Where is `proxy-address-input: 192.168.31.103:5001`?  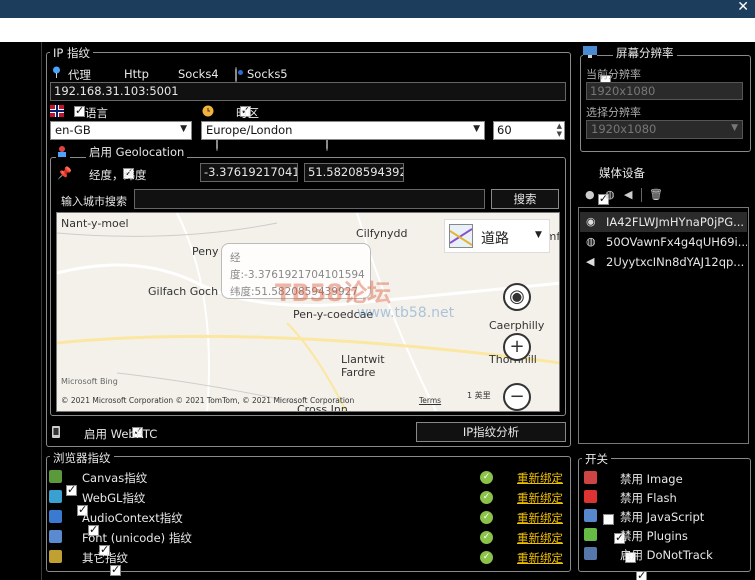 proxy-address-input: 192.168.31.103:5001 is located at coordinates (308, 91).